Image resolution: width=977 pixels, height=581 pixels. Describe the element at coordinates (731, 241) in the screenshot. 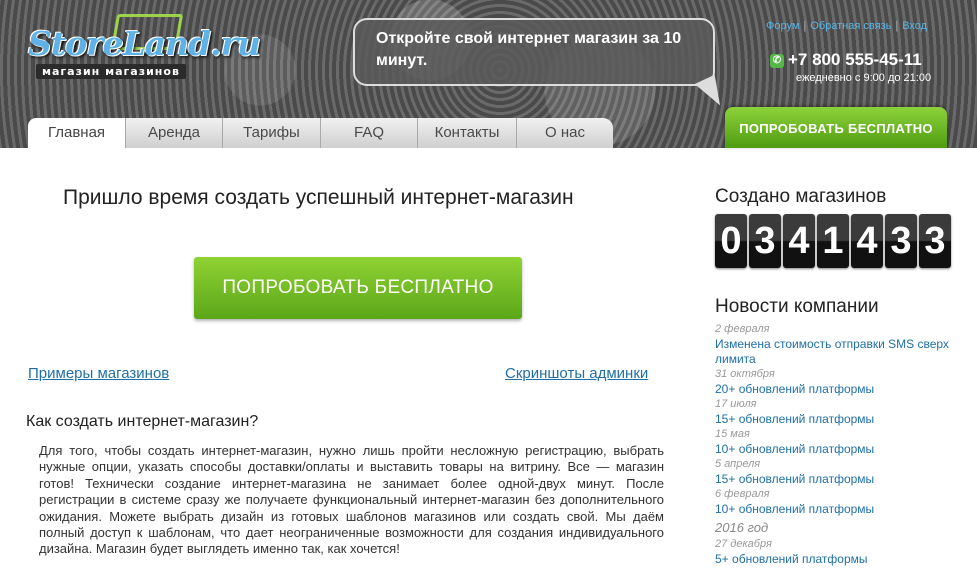

I see `counter-digit: 0` at that location.